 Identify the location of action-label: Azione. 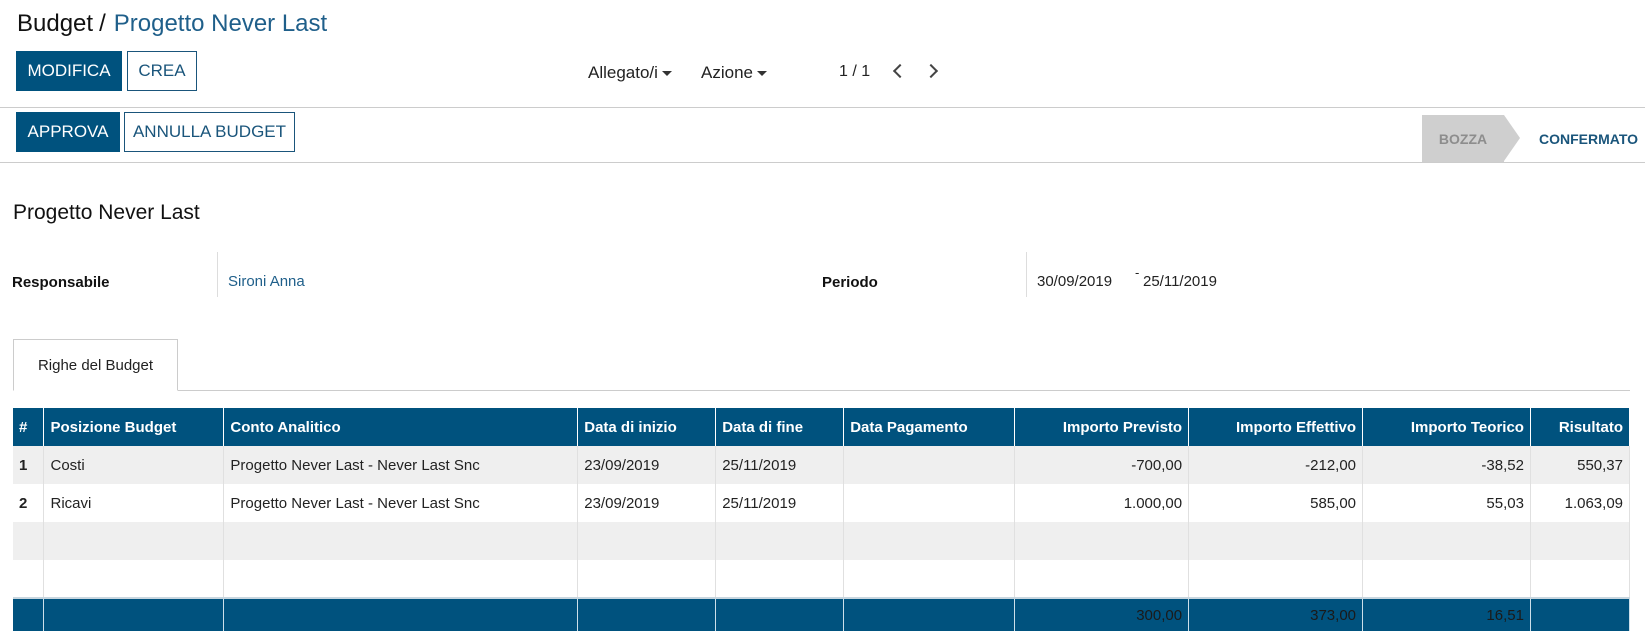
(727, 72).